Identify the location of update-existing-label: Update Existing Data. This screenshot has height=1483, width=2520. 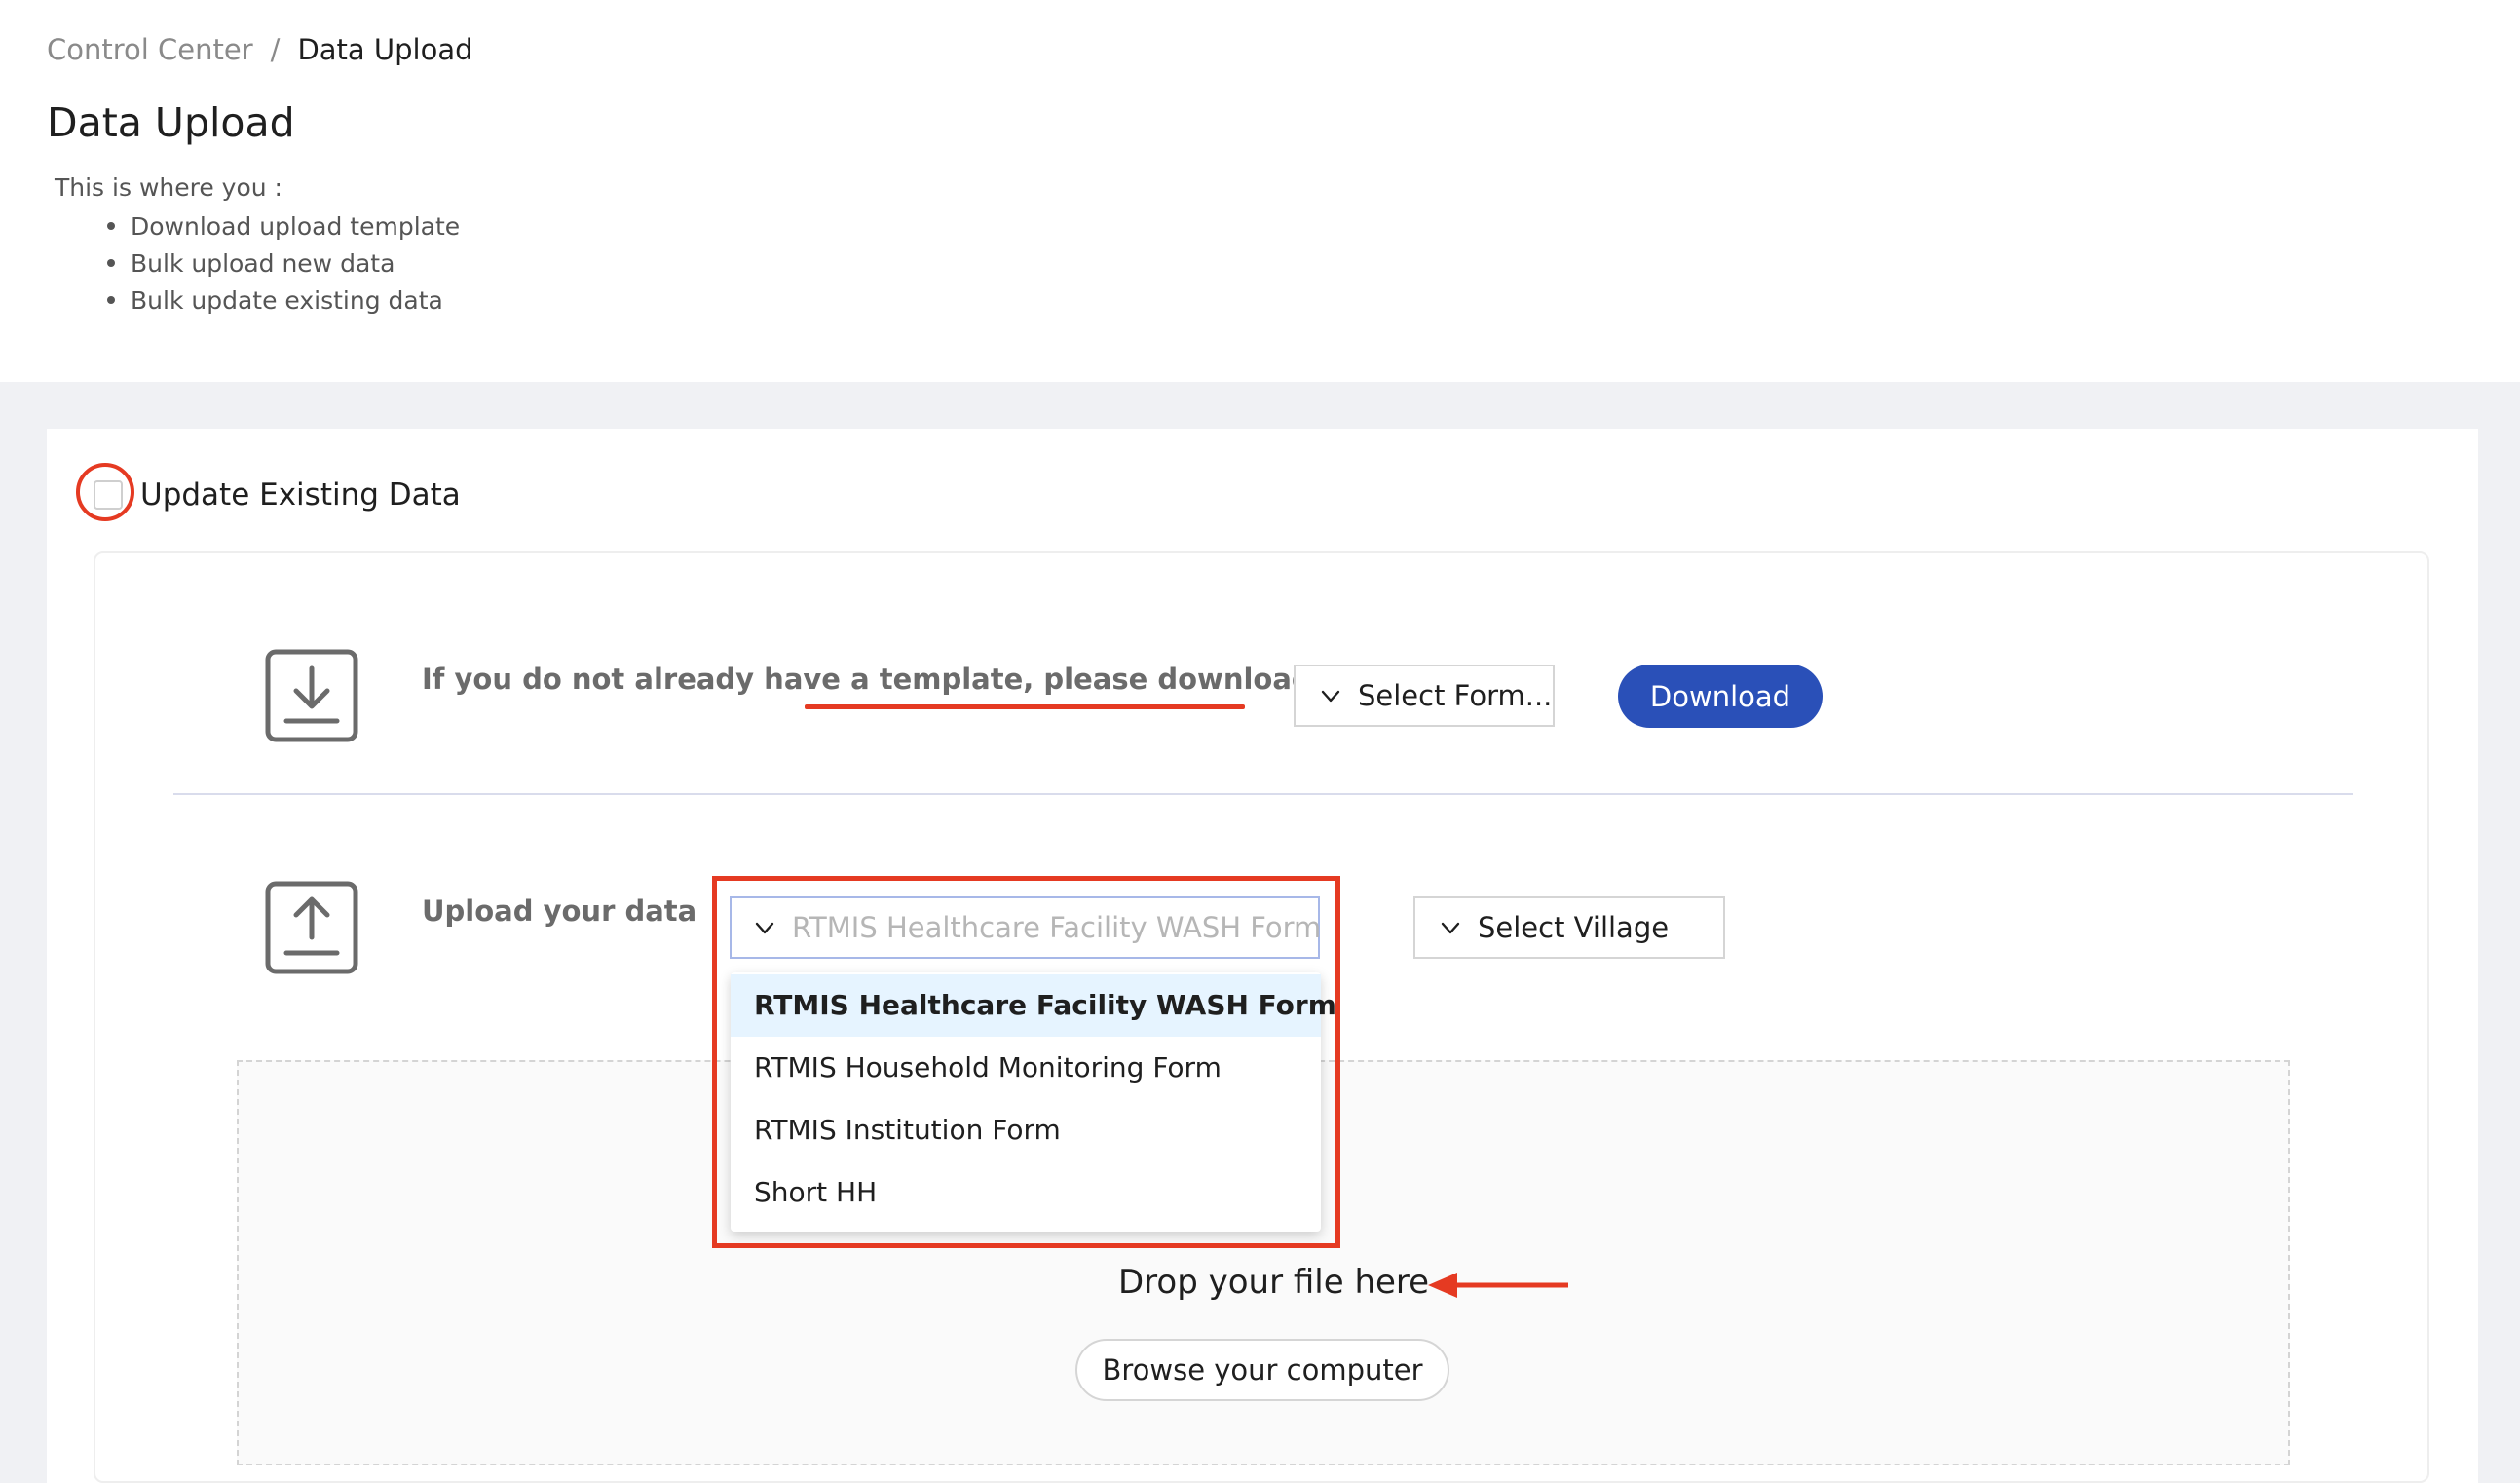
(300, 495).